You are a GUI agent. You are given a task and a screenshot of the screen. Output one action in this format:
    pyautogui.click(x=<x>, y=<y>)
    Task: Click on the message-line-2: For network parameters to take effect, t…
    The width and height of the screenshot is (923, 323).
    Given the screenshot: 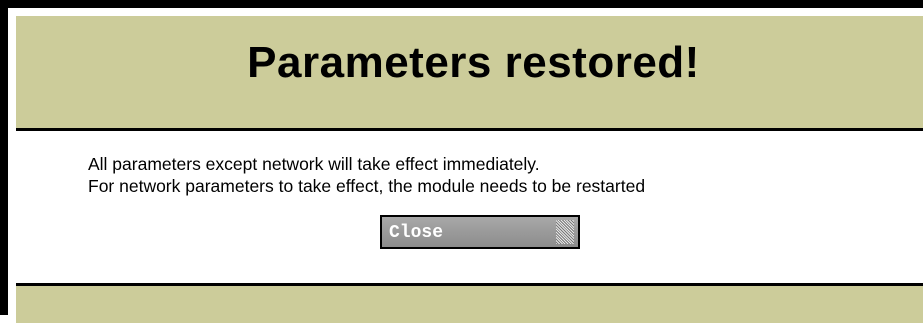 What is the action you would take?
    pyautogui.click(x=367, y=186)
    